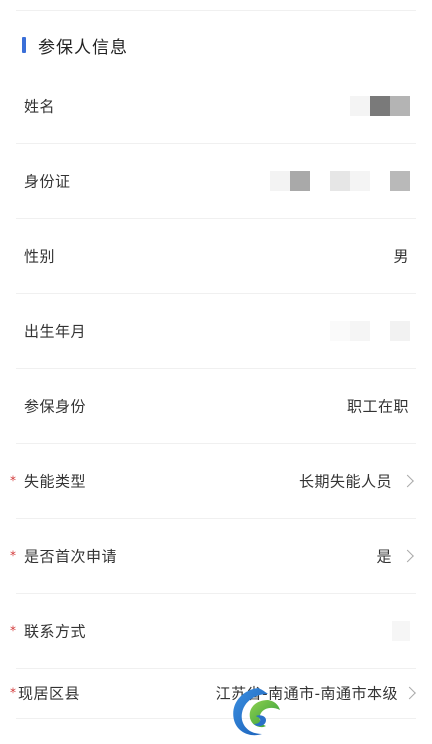 The image size is (432, 744). What do you see at coordinates (370, 330) in the screenshot?
I see `field-birth-value-masked` at bounding box center [370, 330].